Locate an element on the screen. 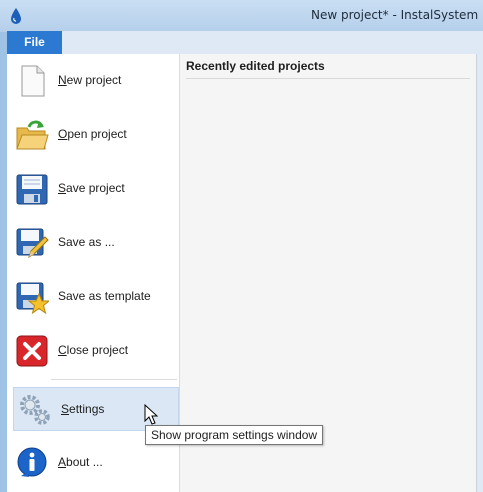  gears-icon is located at coordinates (35, 410).